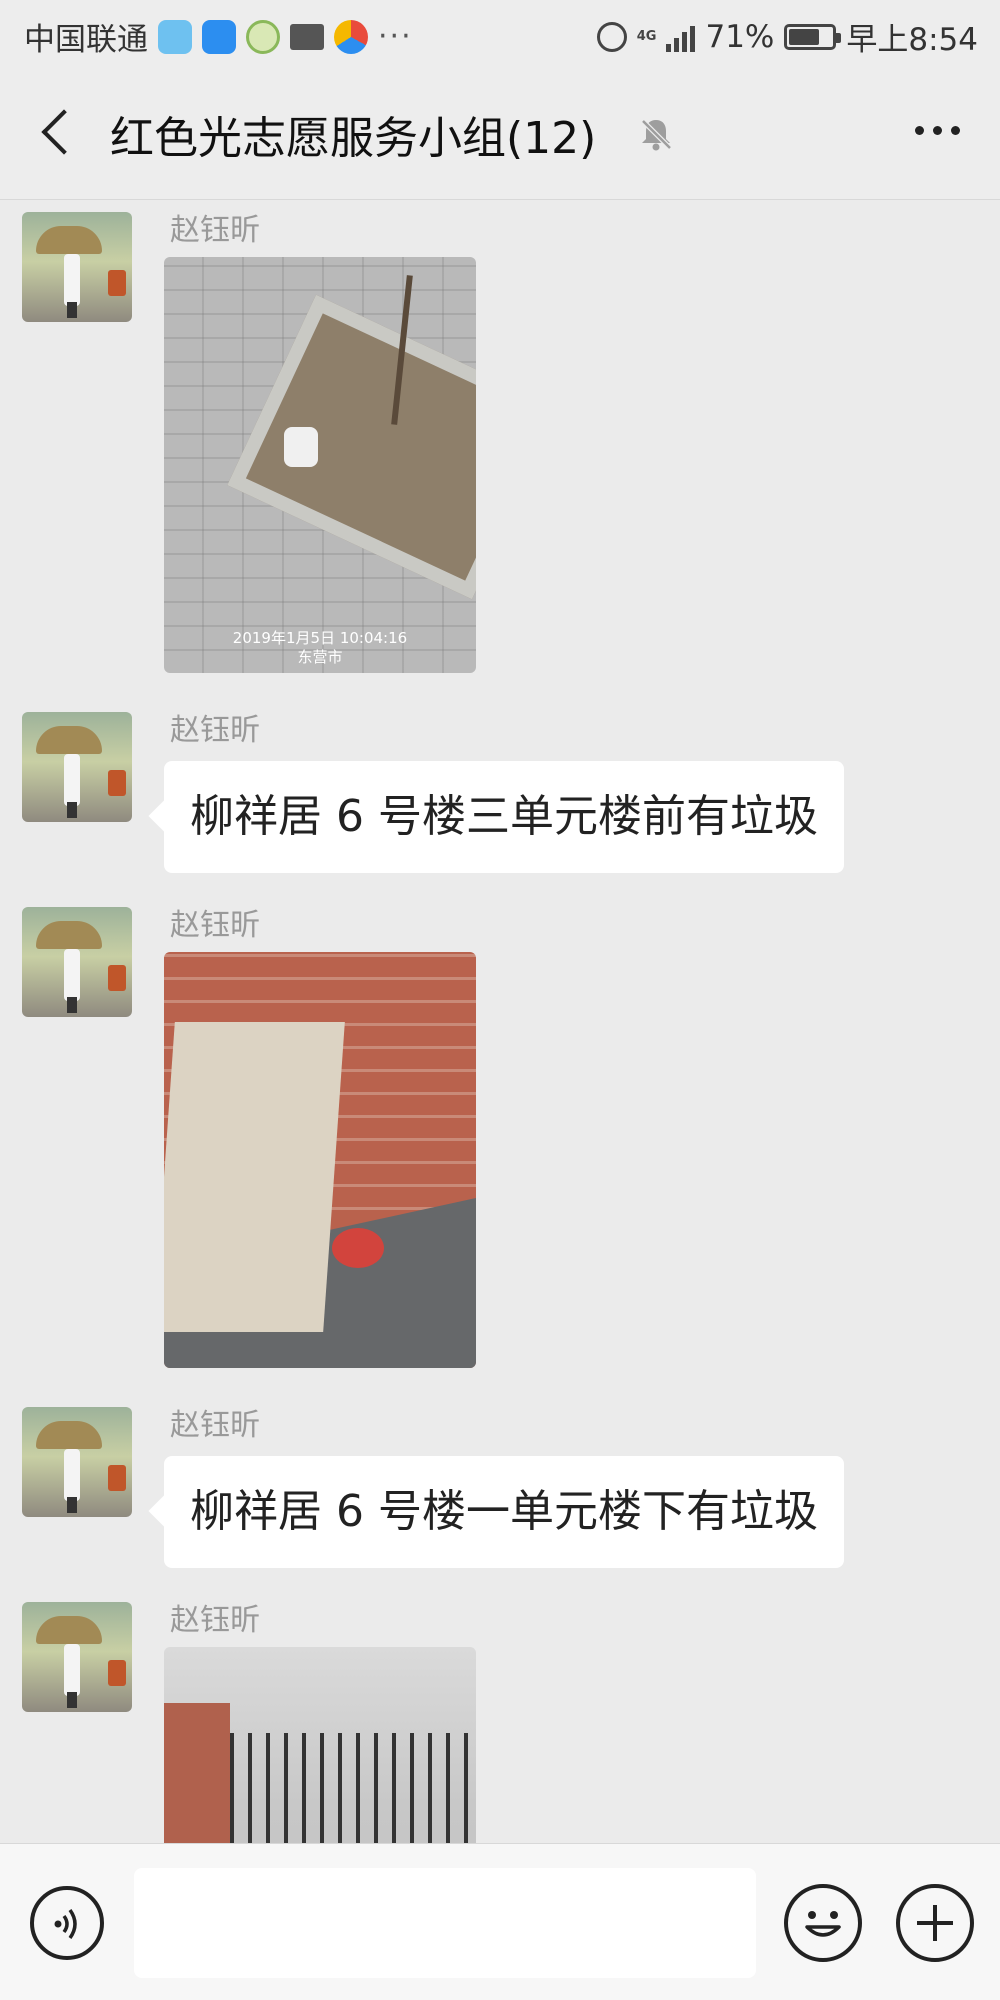 The width and height of the screenshot is (1000, 2000). What do you see at coordinates (307, 36) in the screenshot?
I see `mail-icon` at bounding box center [307, 36].